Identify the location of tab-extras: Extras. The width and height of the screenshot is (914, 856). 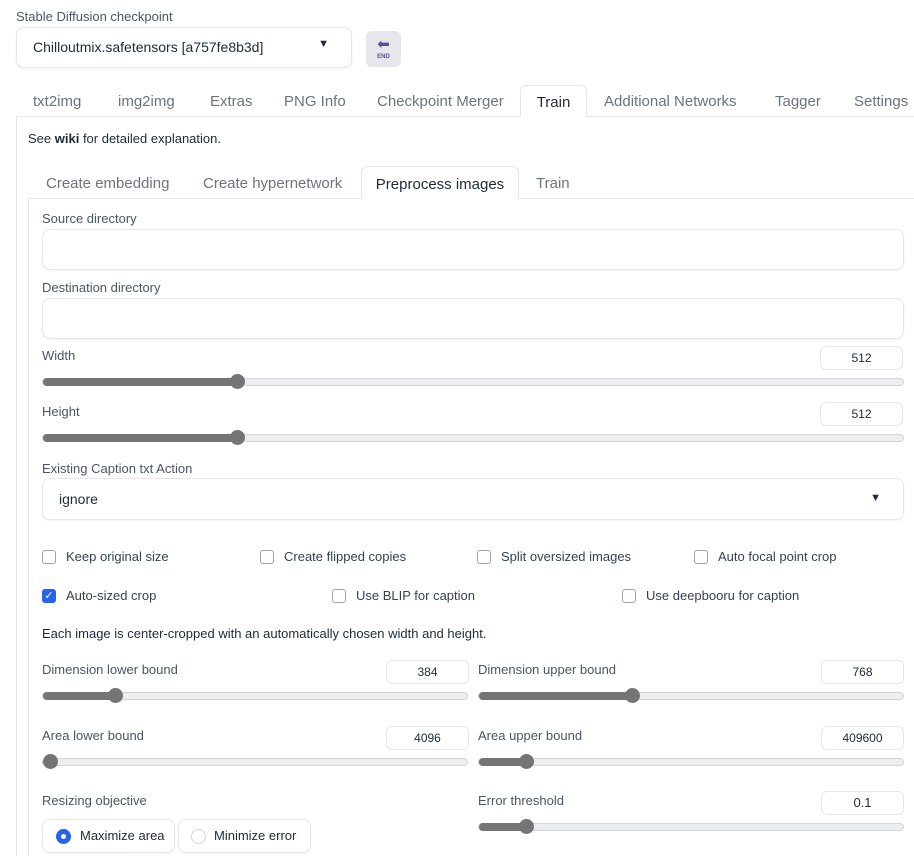
(231, 101).